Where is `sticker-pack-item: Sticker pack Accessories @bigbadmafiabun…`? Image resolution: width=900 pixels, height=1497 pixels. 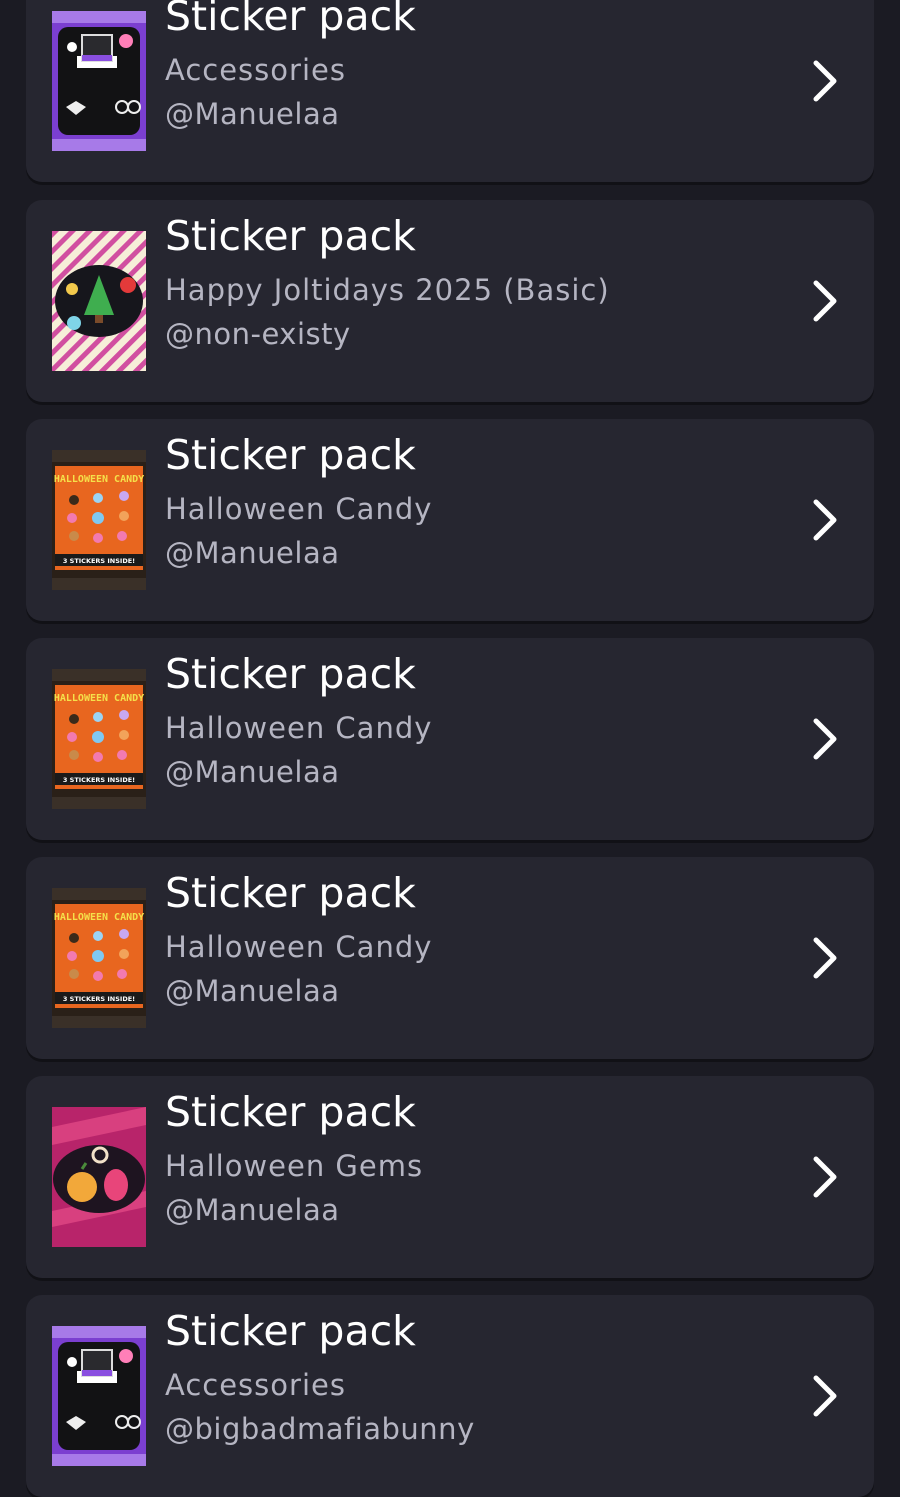
sticker-pack-item: Sticker pack Accessories @bigbadmafiabun… is located at coordinates (450, 1396).